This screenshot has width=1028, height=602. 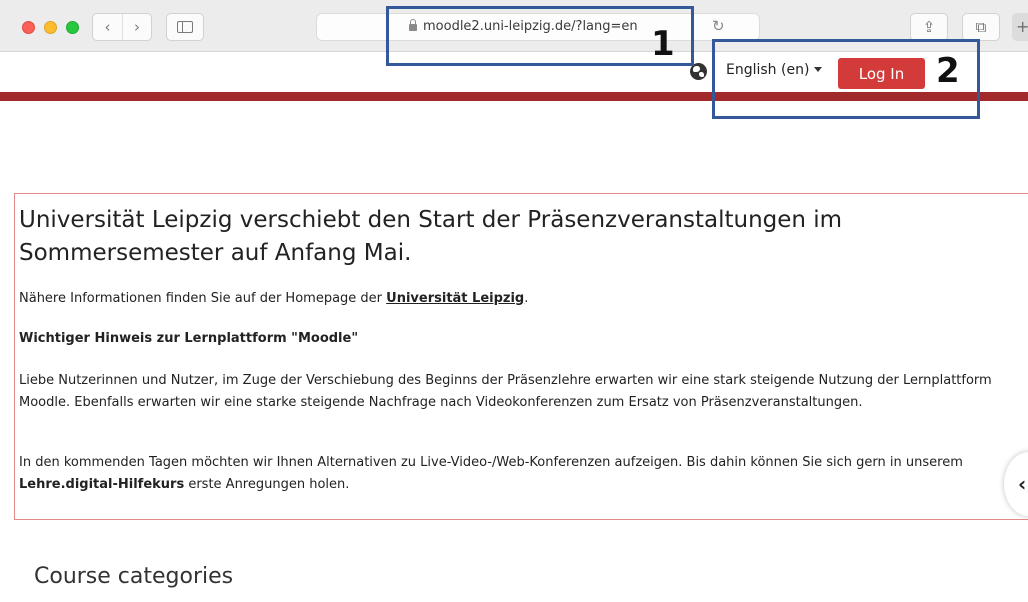 I want to click on share-button: ⇪, so click(x=929, y=27).